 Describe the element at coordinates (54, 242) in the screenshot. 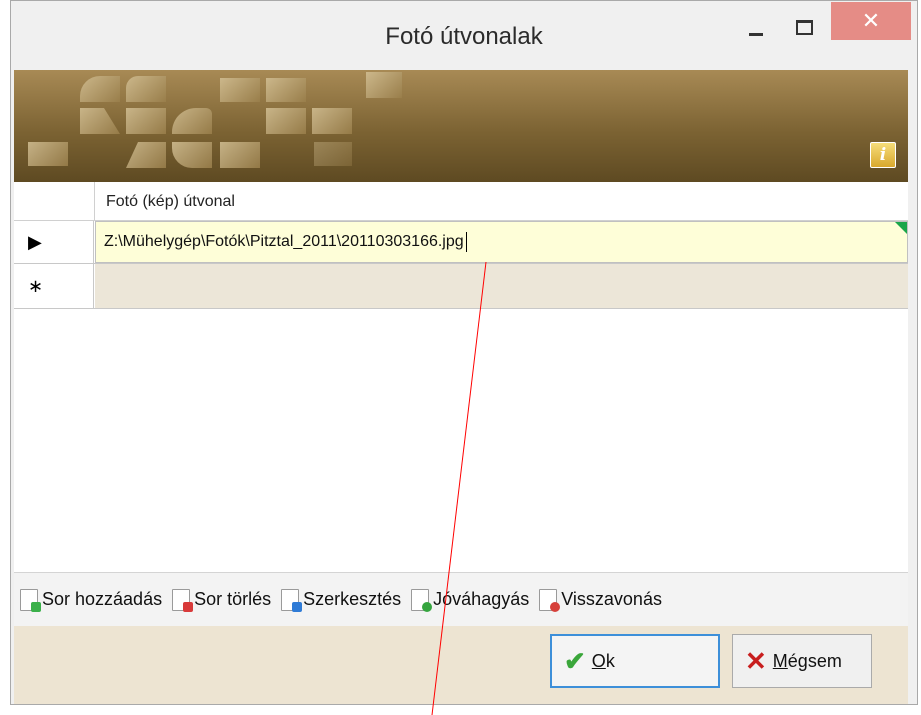

I see `row-indicator: ▶` at that location.